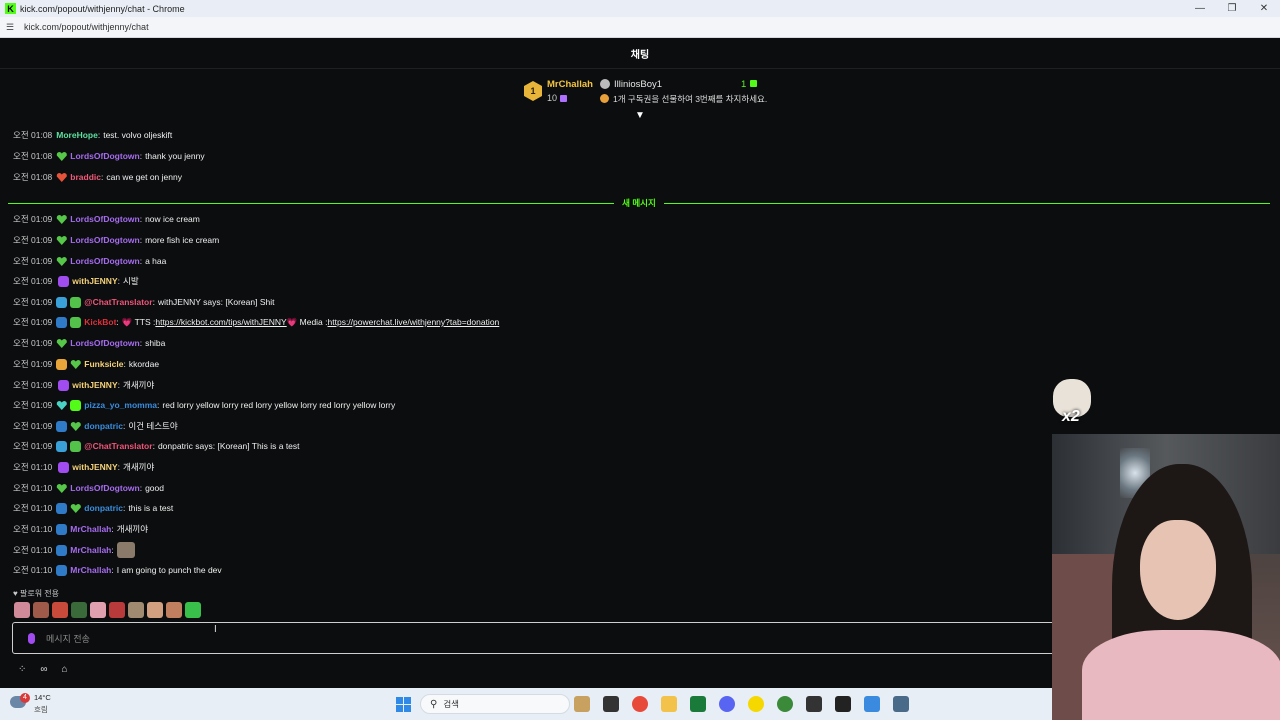 This screenshot has height=720, width=1280. What do you see at coordinates (60, 610) in the screenshot?
I see `emote-3-icon` at bounding box center [60, 610].